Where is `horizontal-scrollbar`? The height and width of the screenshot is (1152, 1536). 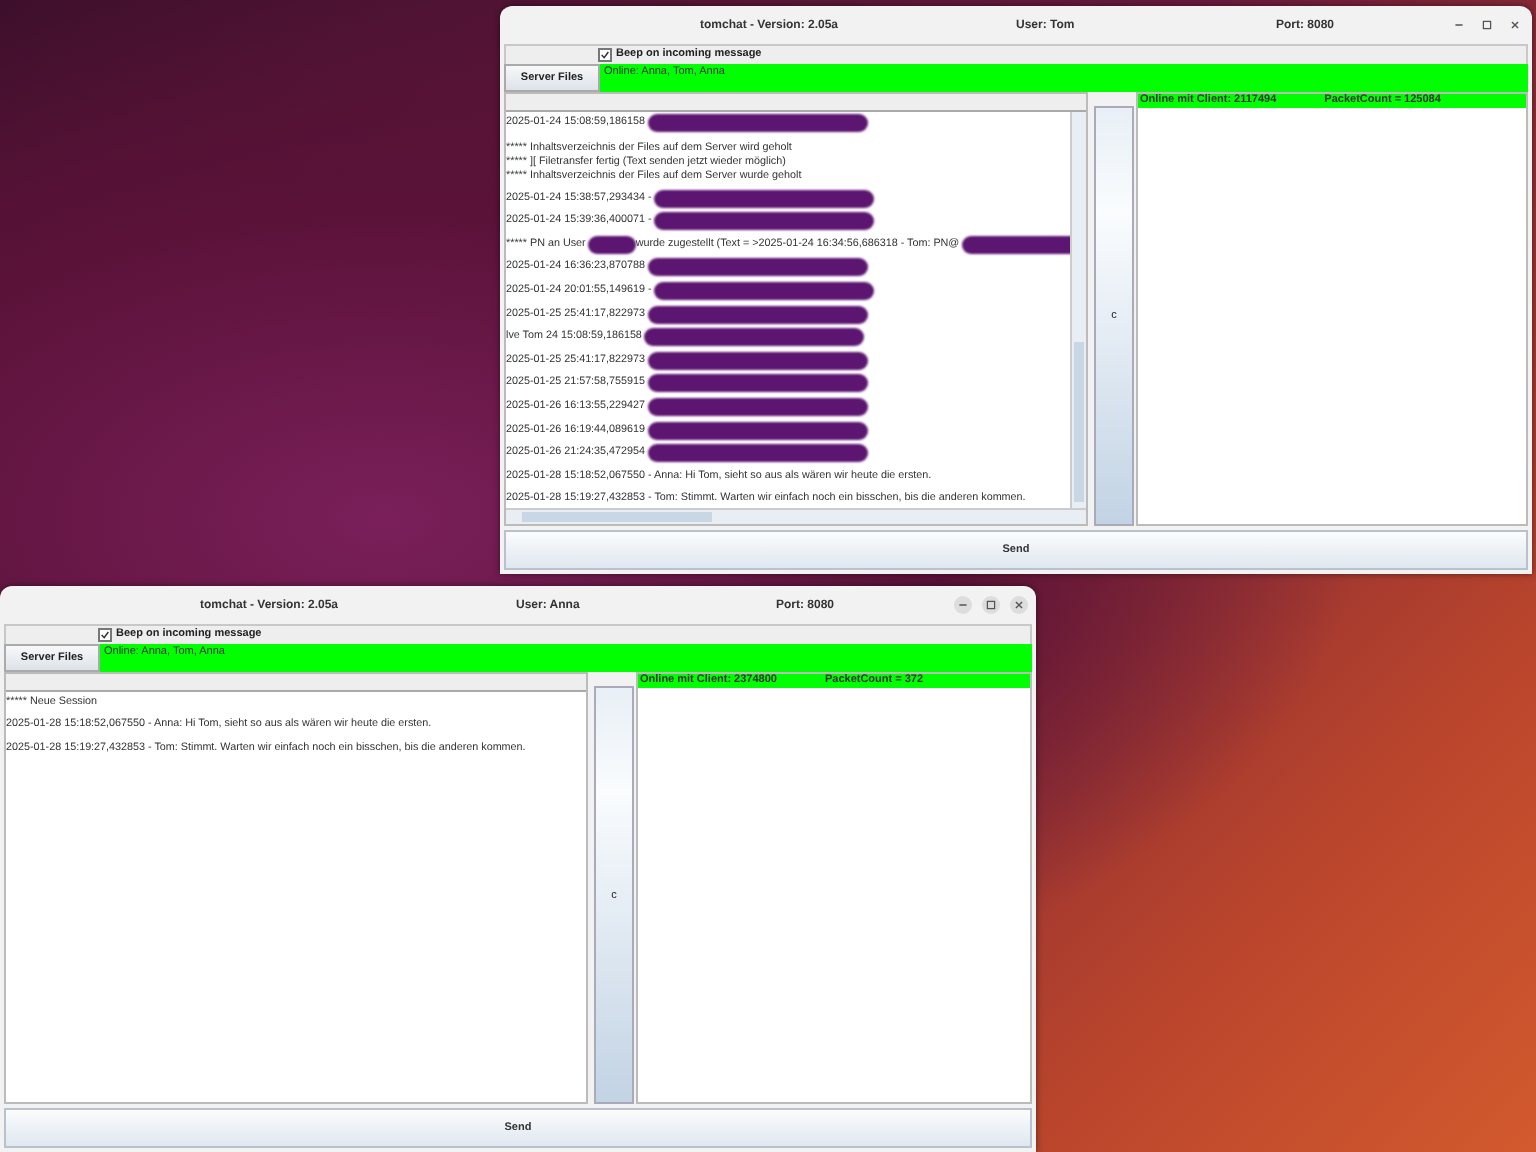 horizontal-scrollbar is located at coordinates (796, 516).